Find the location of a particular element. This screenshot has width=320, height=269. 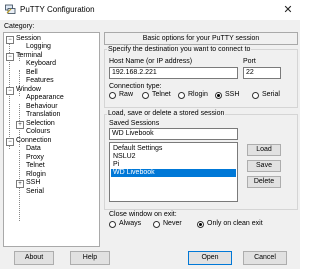

radio-rlogin is located at coordinates (181, 95).